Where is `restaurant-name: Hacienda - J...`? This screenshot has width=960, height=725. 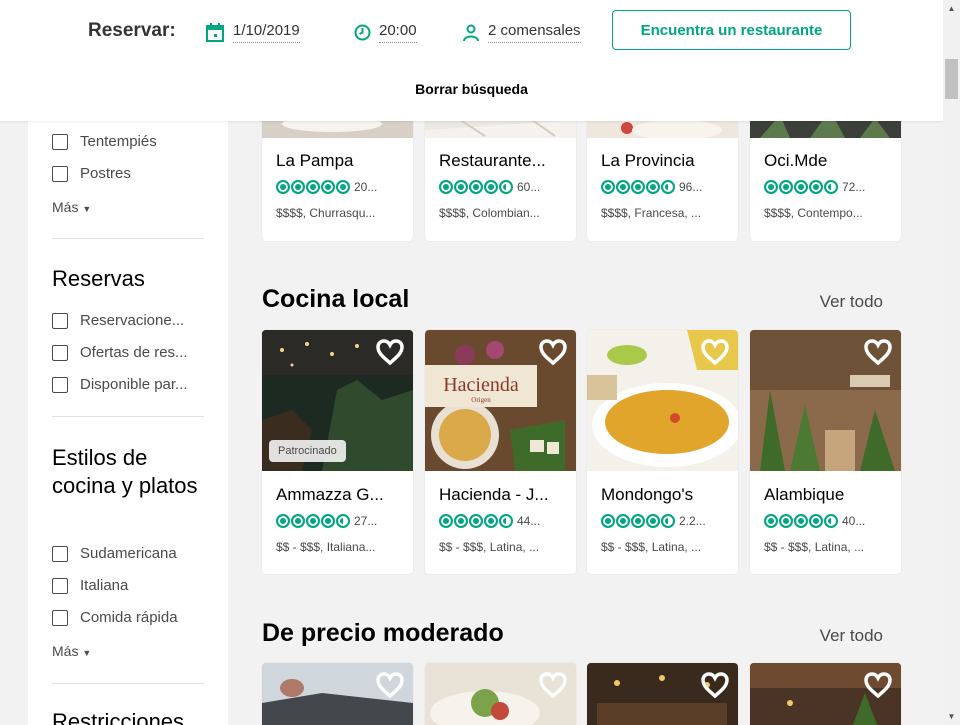
restaurant-name: Hacienda - J... is located at coordinates (501, 495).